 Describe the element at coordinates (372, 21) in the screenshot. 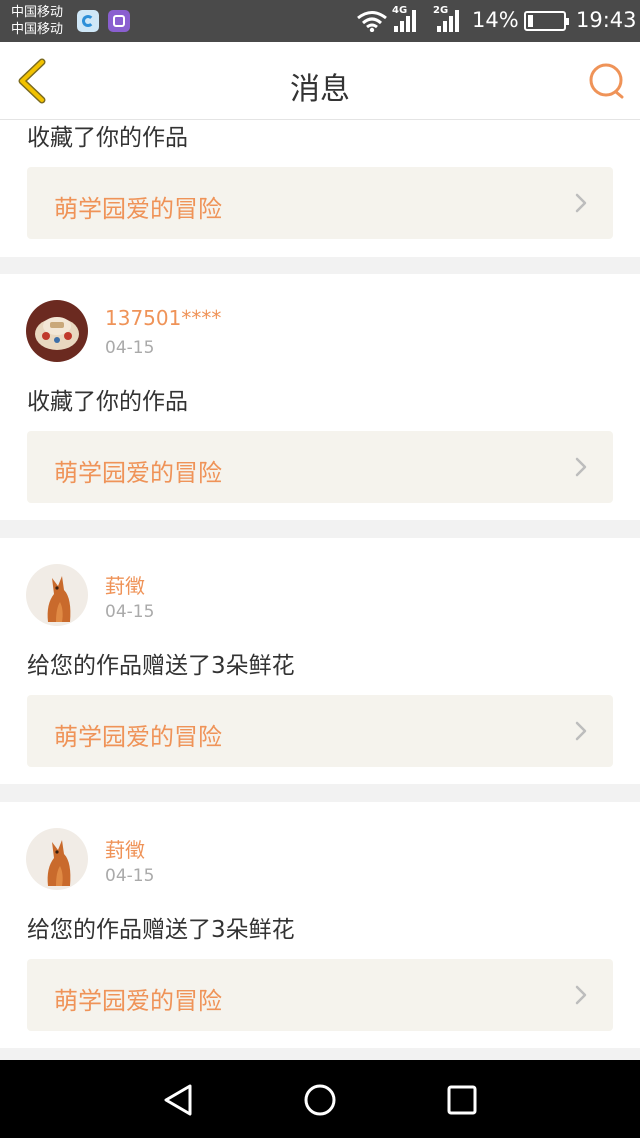

I see `wifi-icon` at that location.